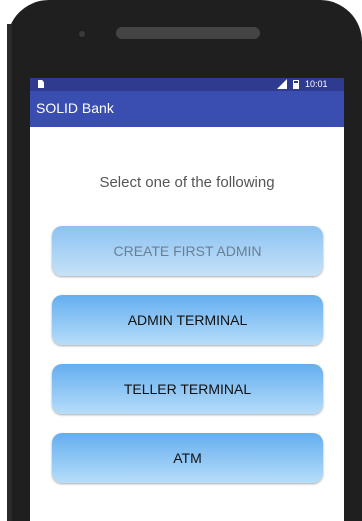 The height and width of the screenshot is (521, 362). Describe the element at coordinates (187, 109) in the screenshot. I see `app-bar: SOLID Bank` at that location.